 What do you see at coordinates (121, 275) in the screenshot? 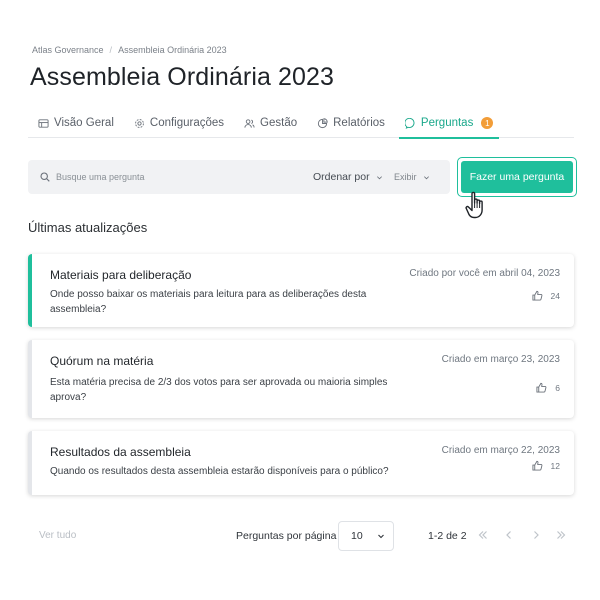
I see `question-title: Materiais para deliberação` at bounding box center [121, 275].